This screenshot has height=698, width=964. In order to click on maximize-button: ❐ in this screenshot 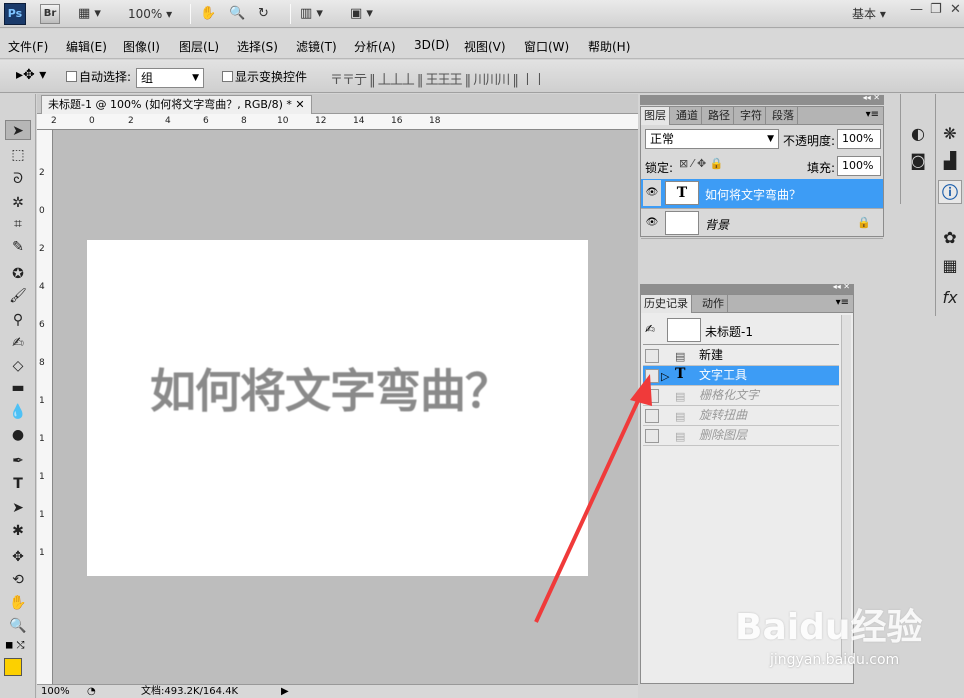, I will do `click(936, 9)`.